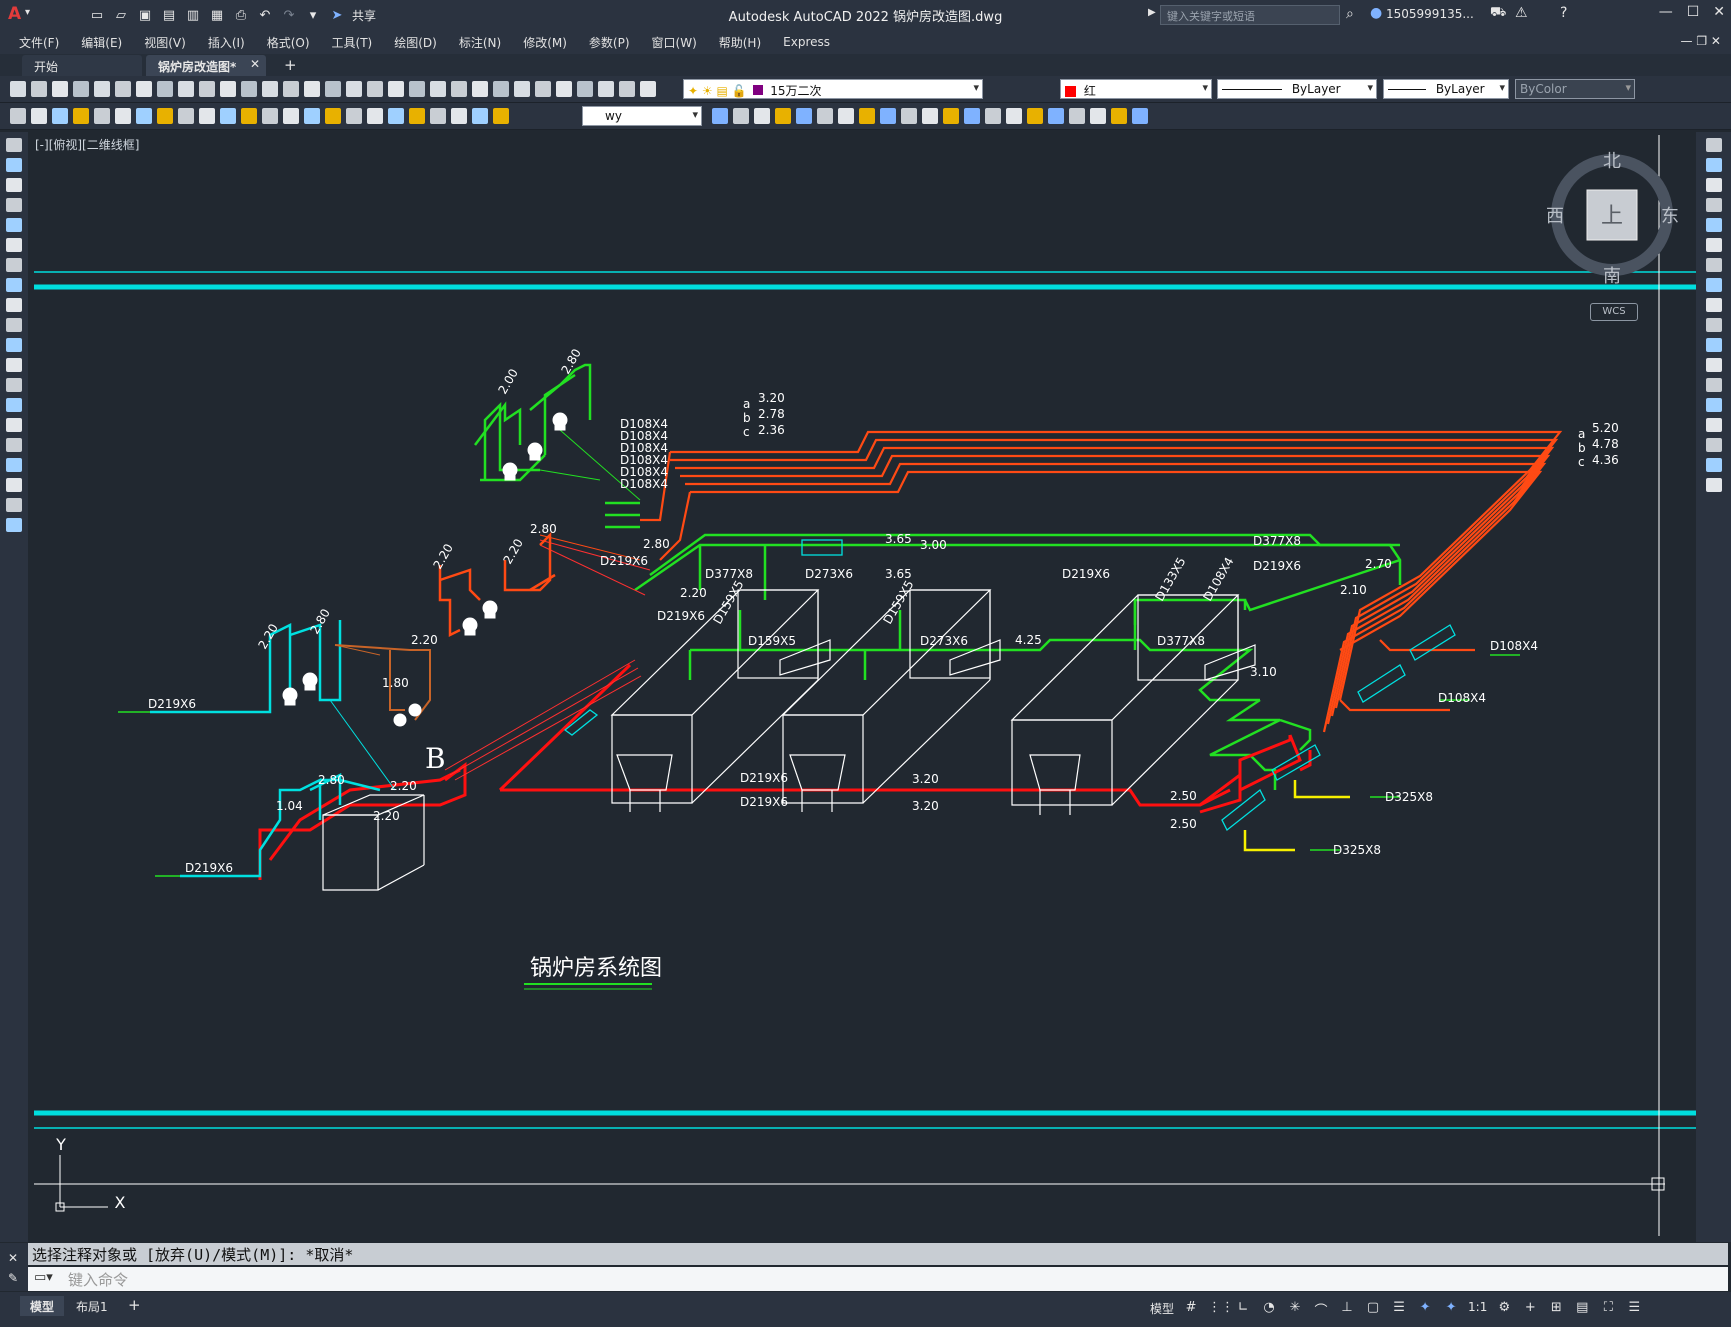 This screenshot has width=1731, height=1327. Describe the element at coordinates (1347, 1308) in the screenshot. I see `dynamic-ucs-icon: ⊥` at that location.